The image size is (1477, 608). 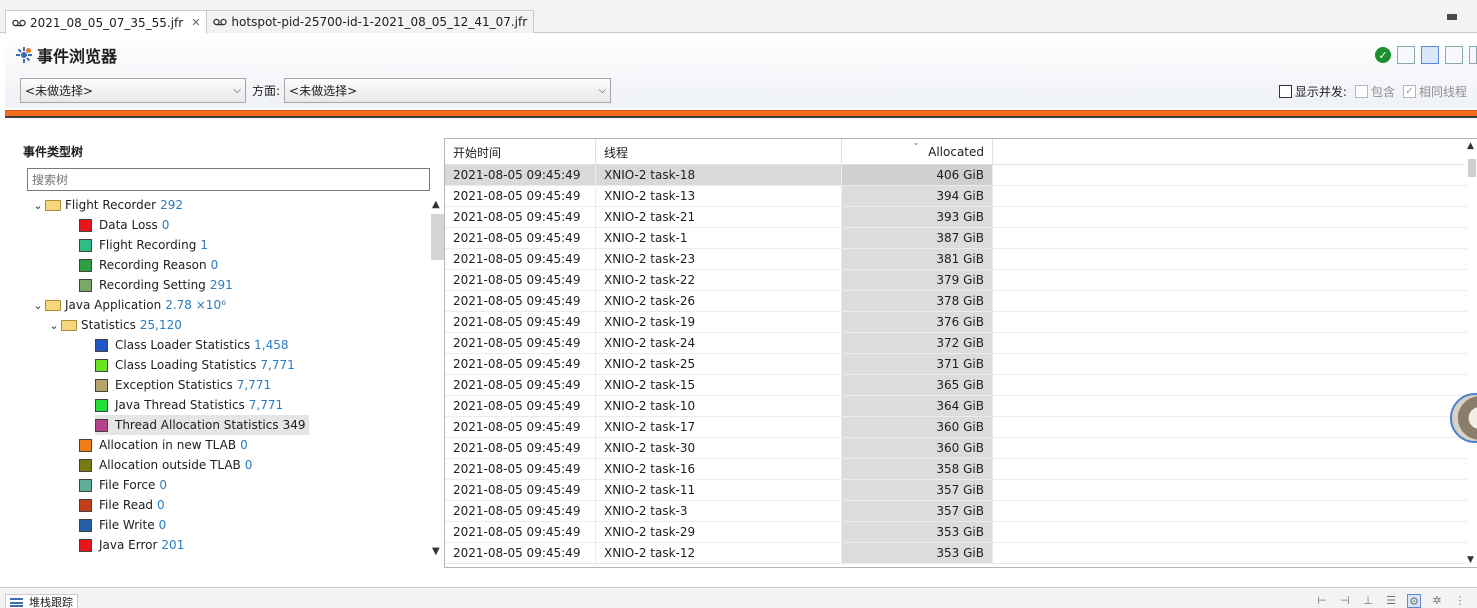 What do you see at coordinates (719, 152) in the screenshot?
I see `column-header-thread: 线程` at bounding box center [719, 152].